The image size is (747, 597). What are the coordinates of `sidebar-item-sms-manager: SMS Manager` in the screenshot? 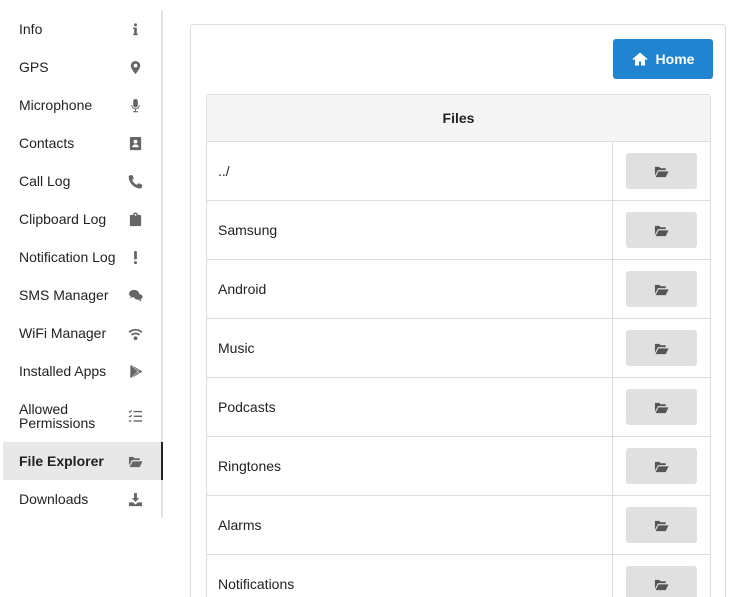 It's located at (82, 295).